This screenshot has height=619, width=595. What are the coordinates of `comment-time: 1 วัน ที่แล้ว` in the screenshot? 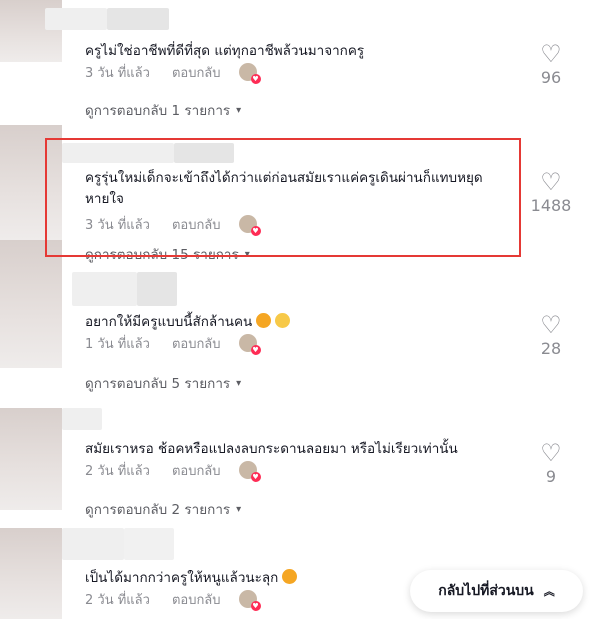 It's located at (117, 344).